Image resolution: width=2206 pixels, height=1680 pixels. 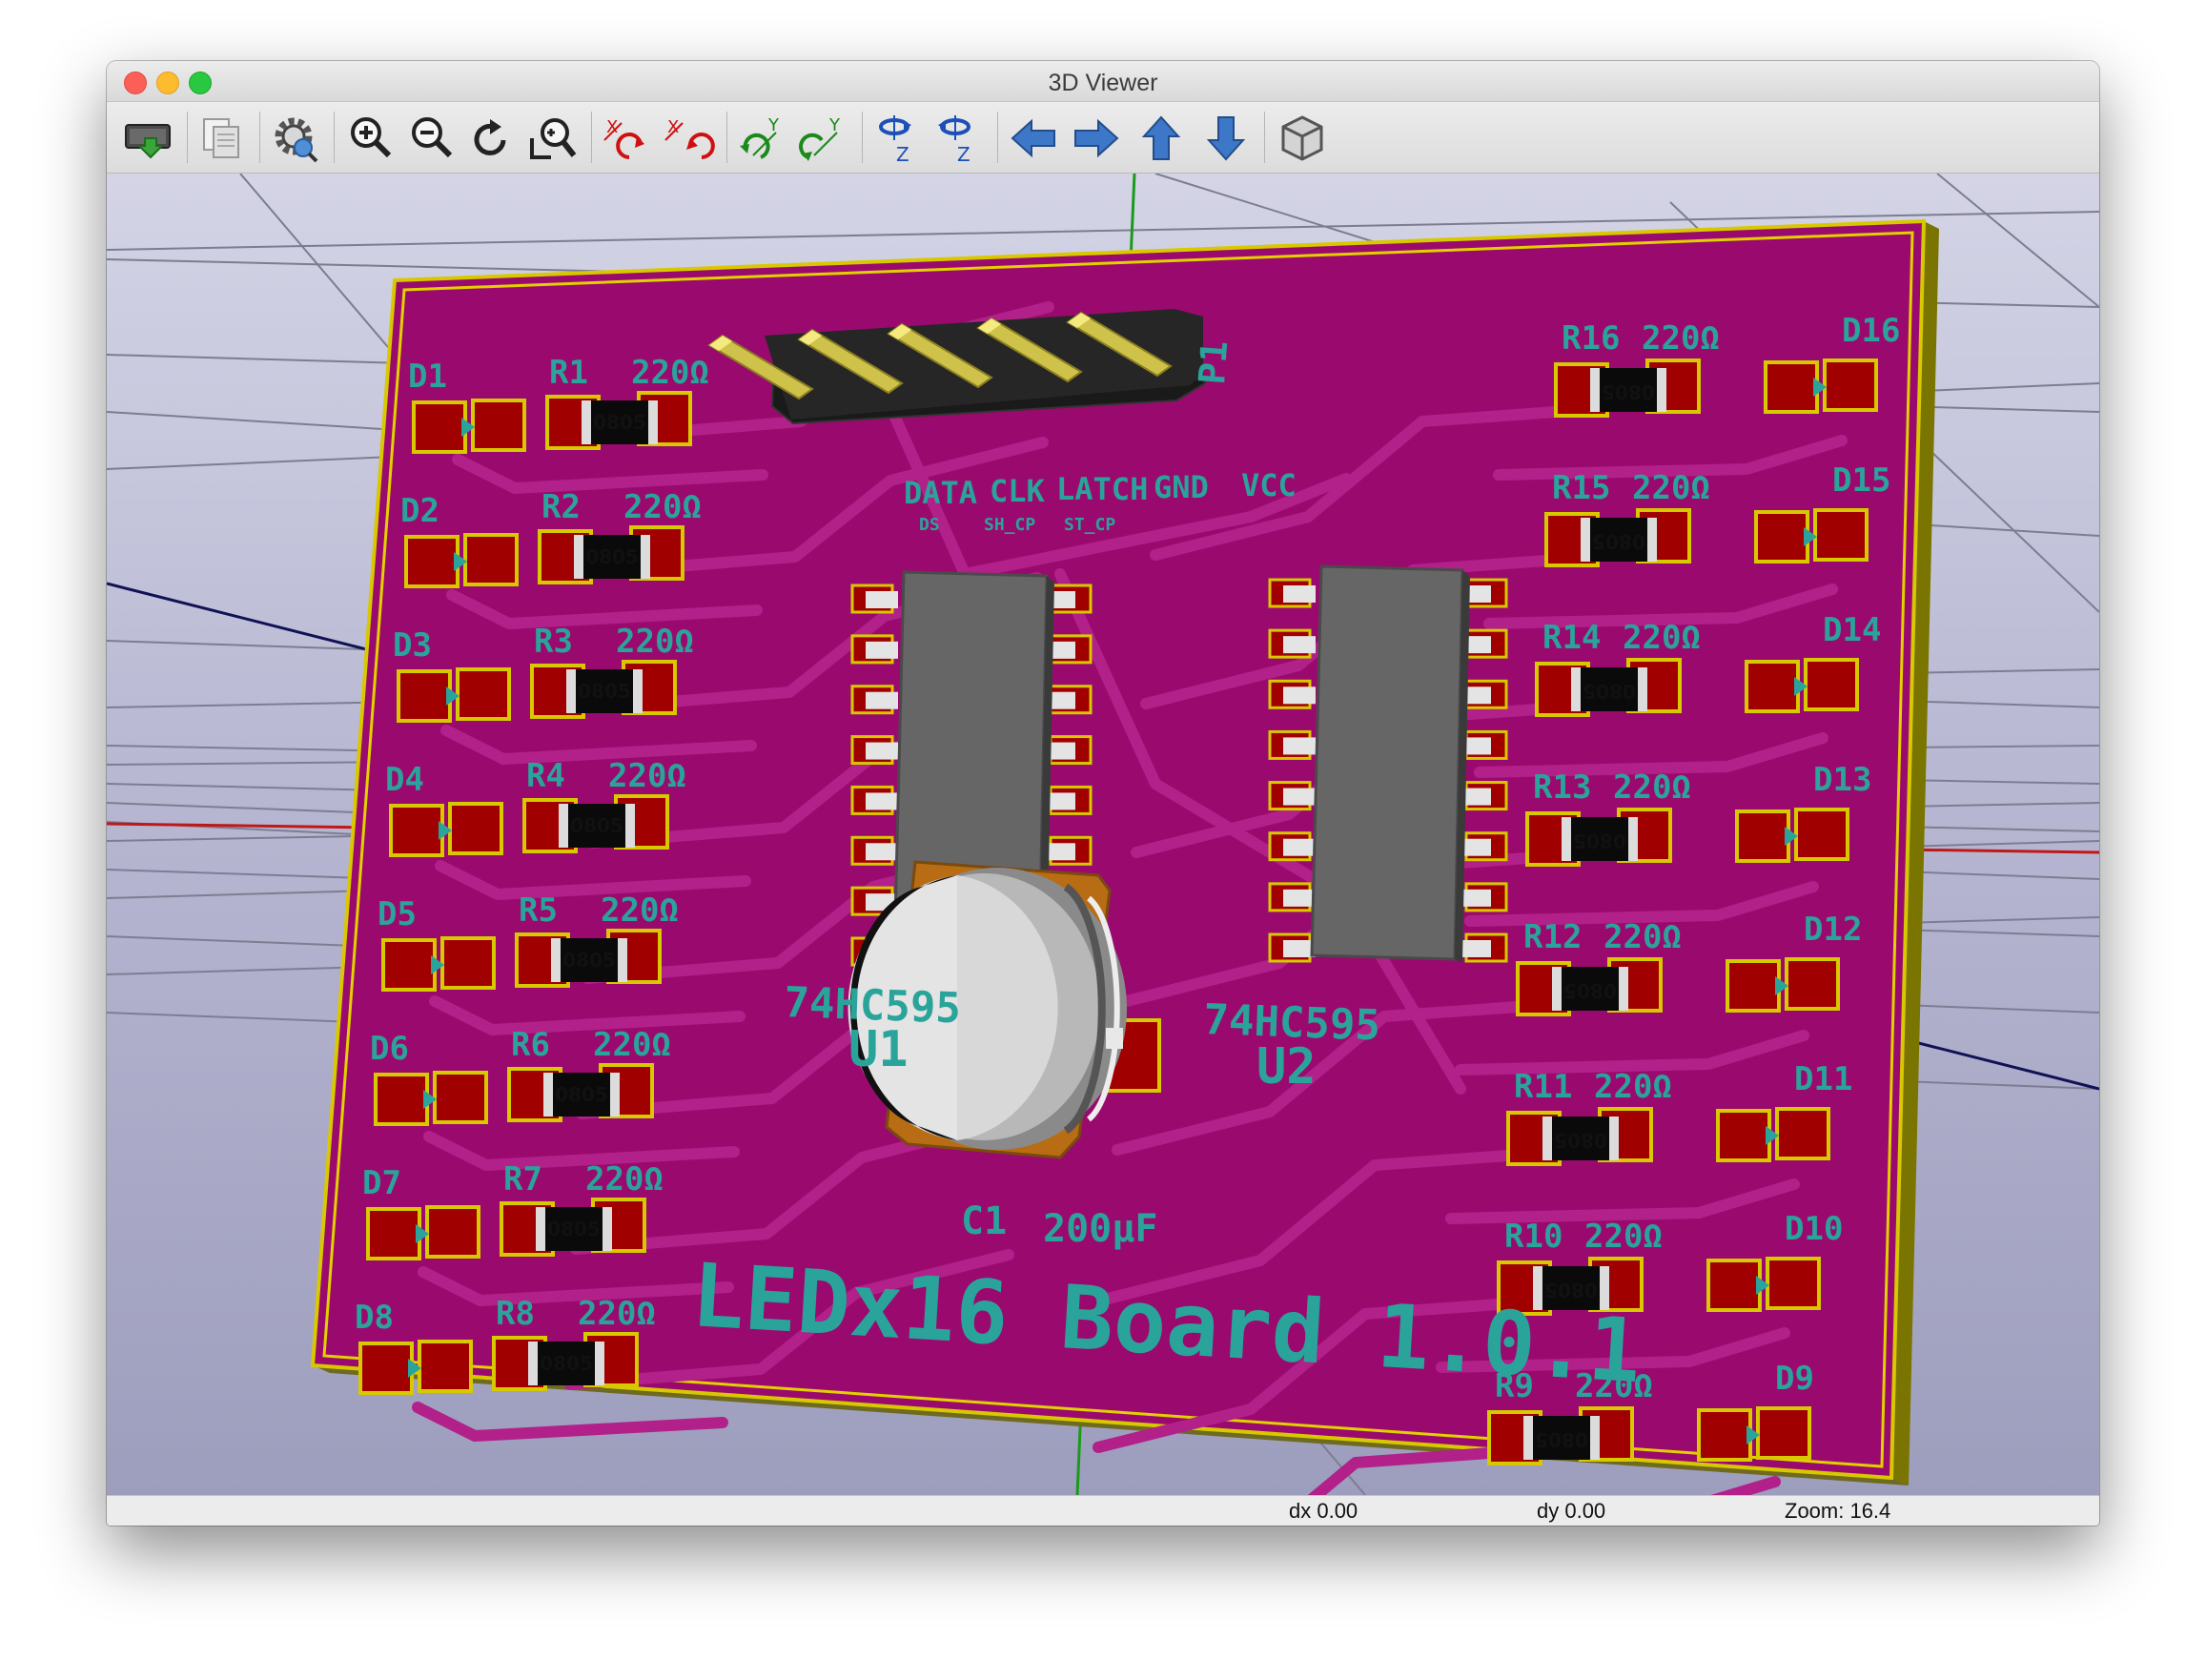 What do you see at coordinates (1213, 362) in the screenshot?
I see `connector-ref: P1` at bounding box center [1213, 362].